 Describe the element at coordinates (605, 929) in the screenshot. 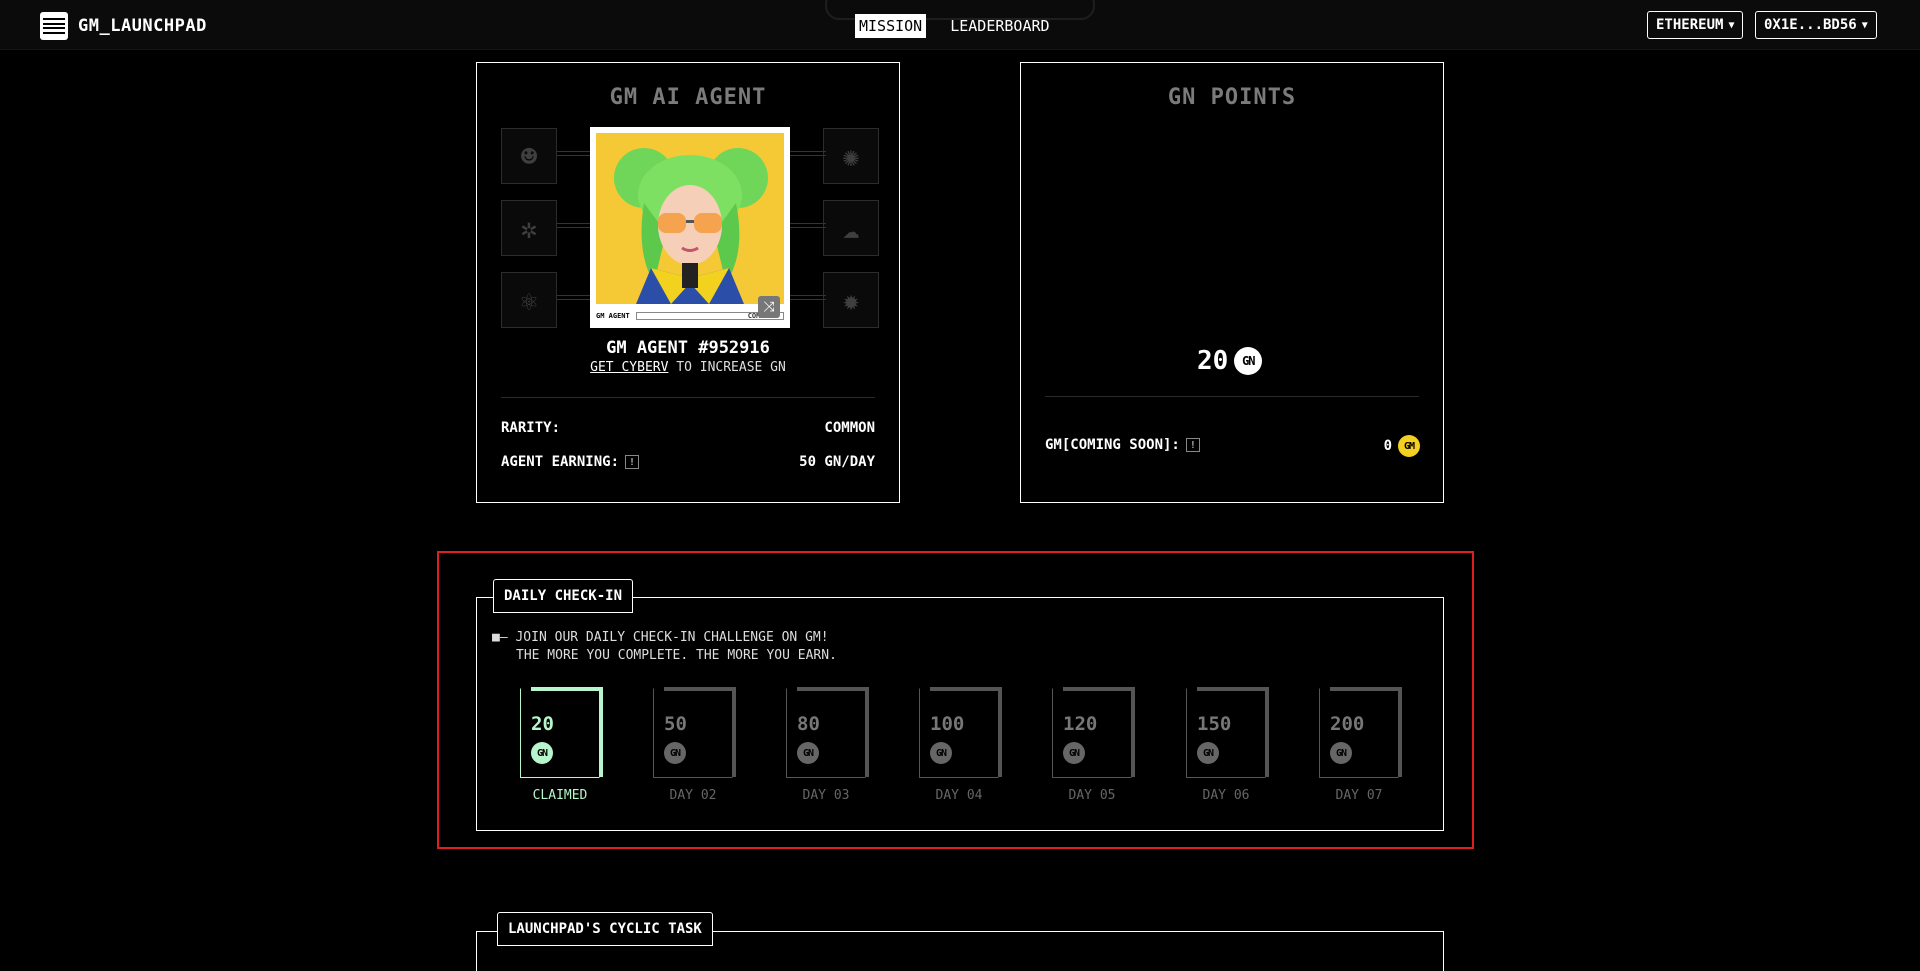

I see `tab-cyclic-task: LAUNCHPAD'S CYCLIC TASK` at that location.